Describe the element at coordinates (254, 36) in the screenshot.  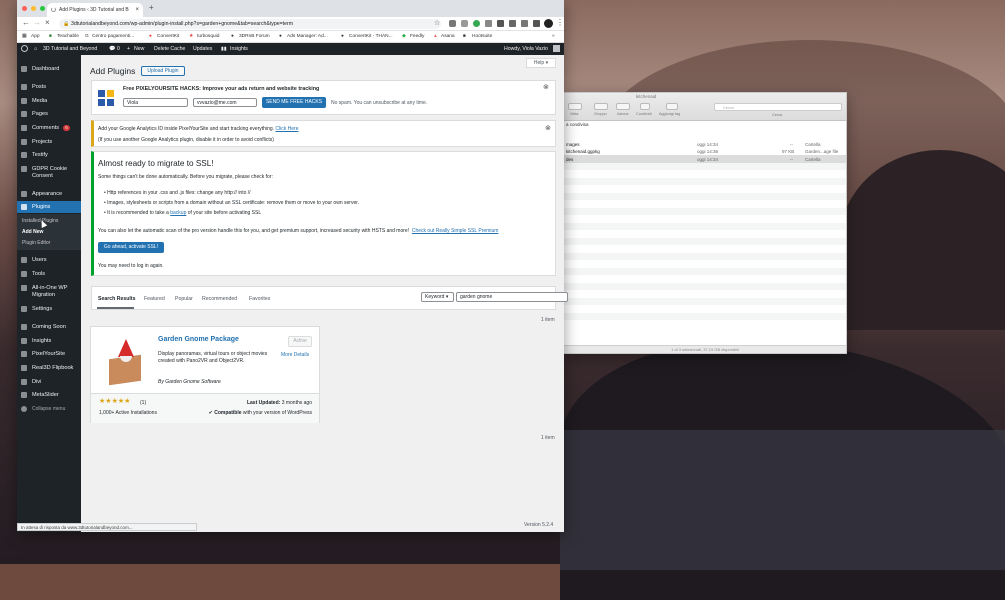
I see `bookmark-item: 3DRnB Forum` at that location.